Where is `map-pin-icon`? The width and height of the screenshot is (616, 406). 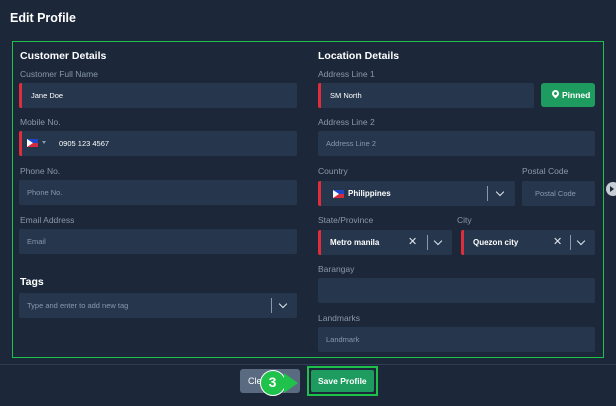 map-pin-icon is located at coordinates (555, 93).